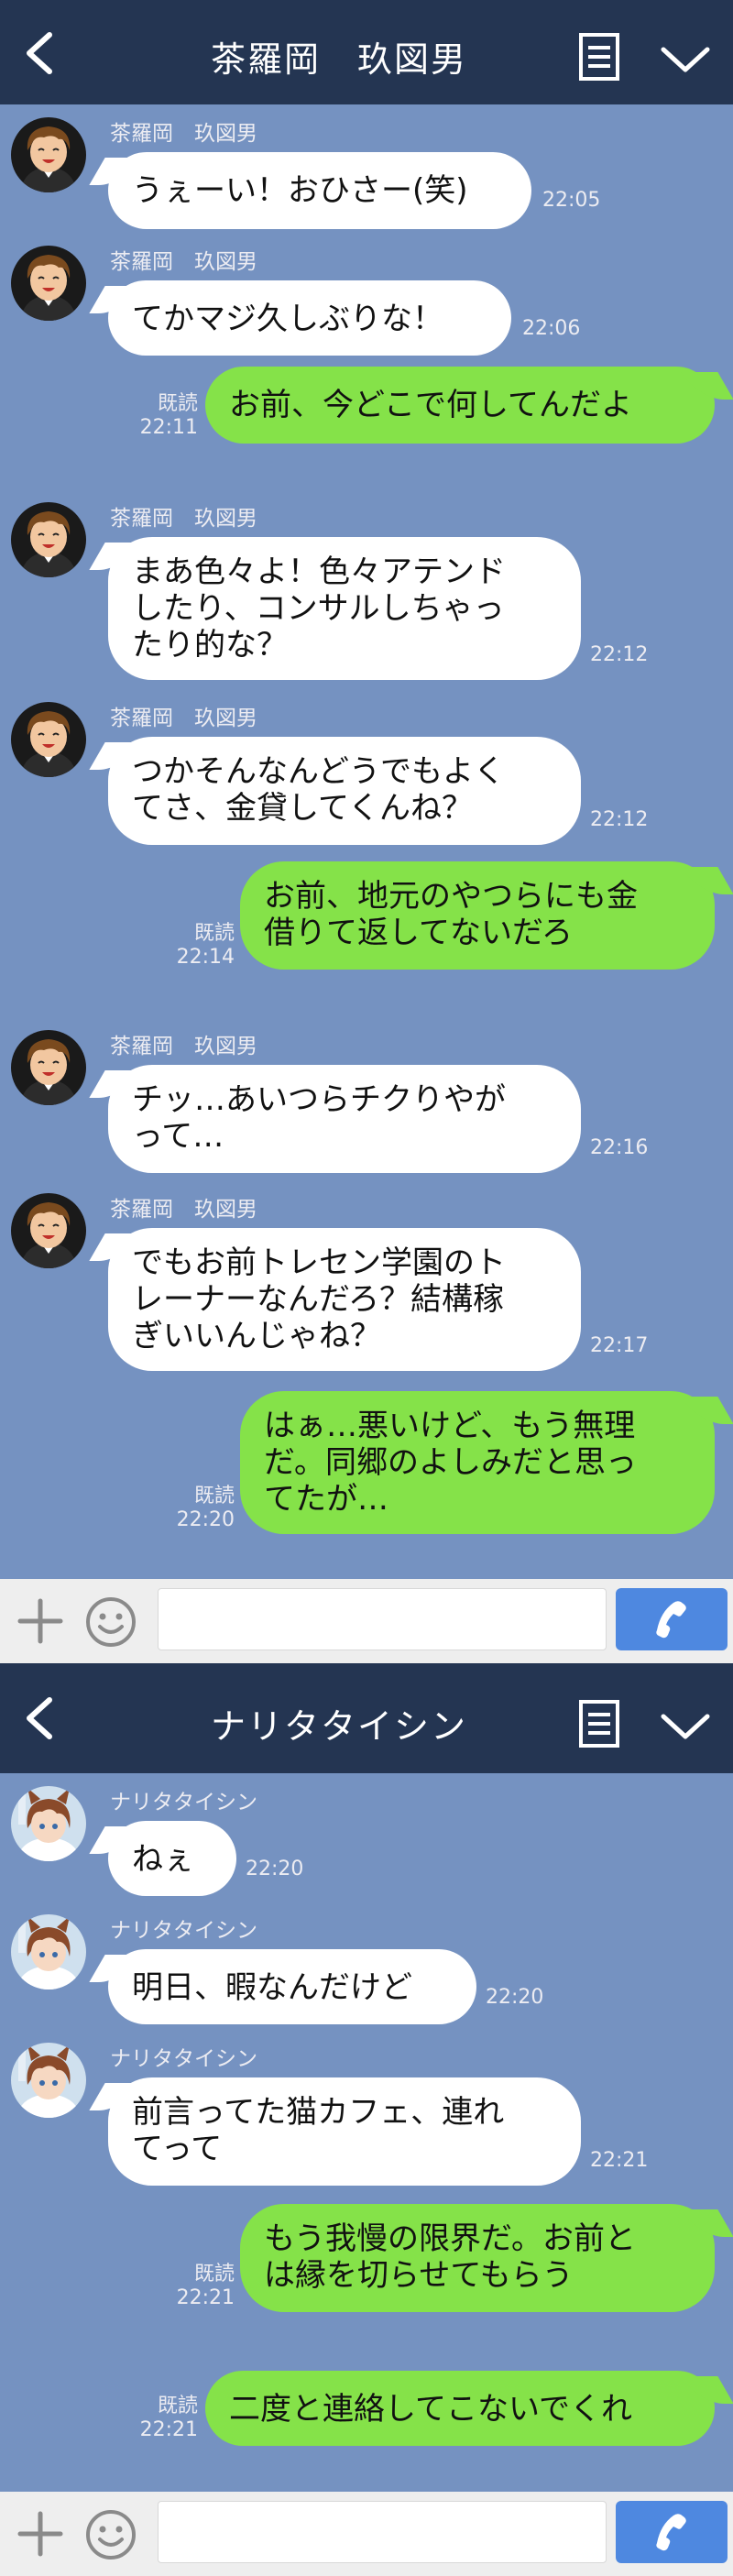  What do you see at coordinates (344, 2131) in the screenshot?
I see `message-bubble: 前言ってた猫カフェ、連れ てって` at bounding box center [344, 2131].